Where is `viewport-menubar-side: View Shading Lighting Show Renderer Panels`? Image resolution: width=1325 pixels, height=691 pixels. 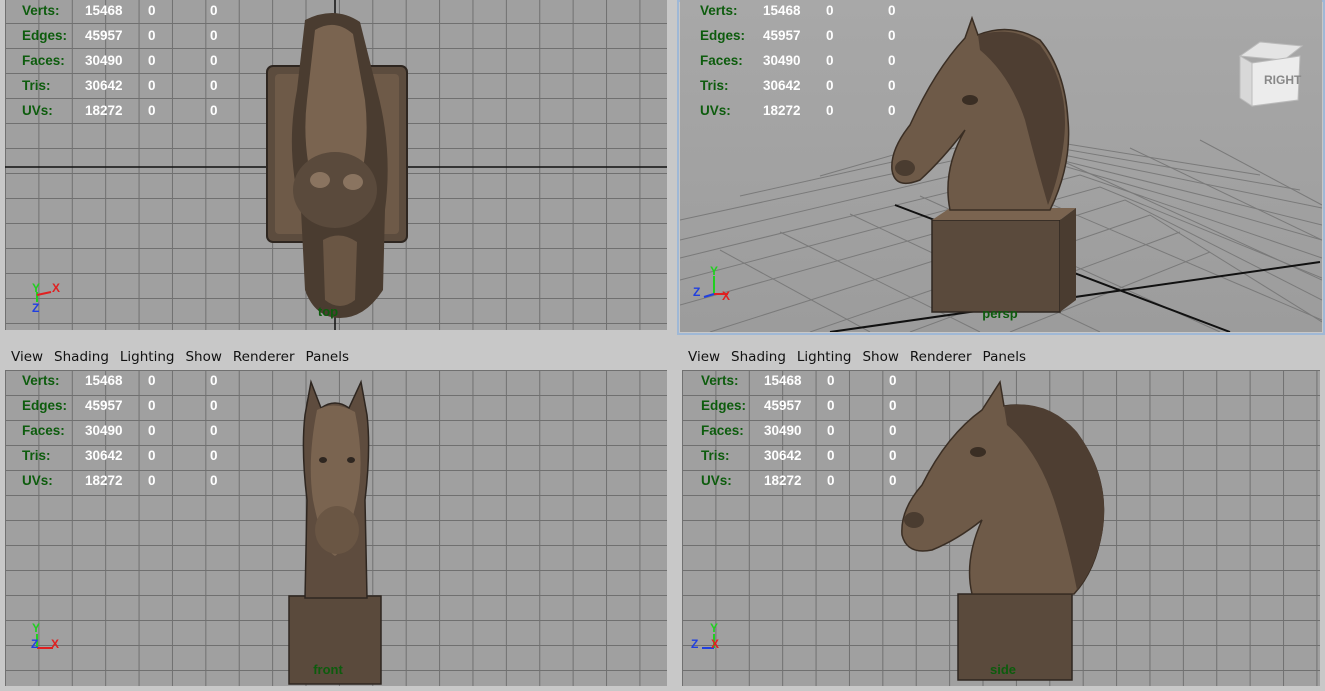
viewport-menubar-side: View Shading Lighting Show Renderer Panels is located at coordinates (1001, 357).